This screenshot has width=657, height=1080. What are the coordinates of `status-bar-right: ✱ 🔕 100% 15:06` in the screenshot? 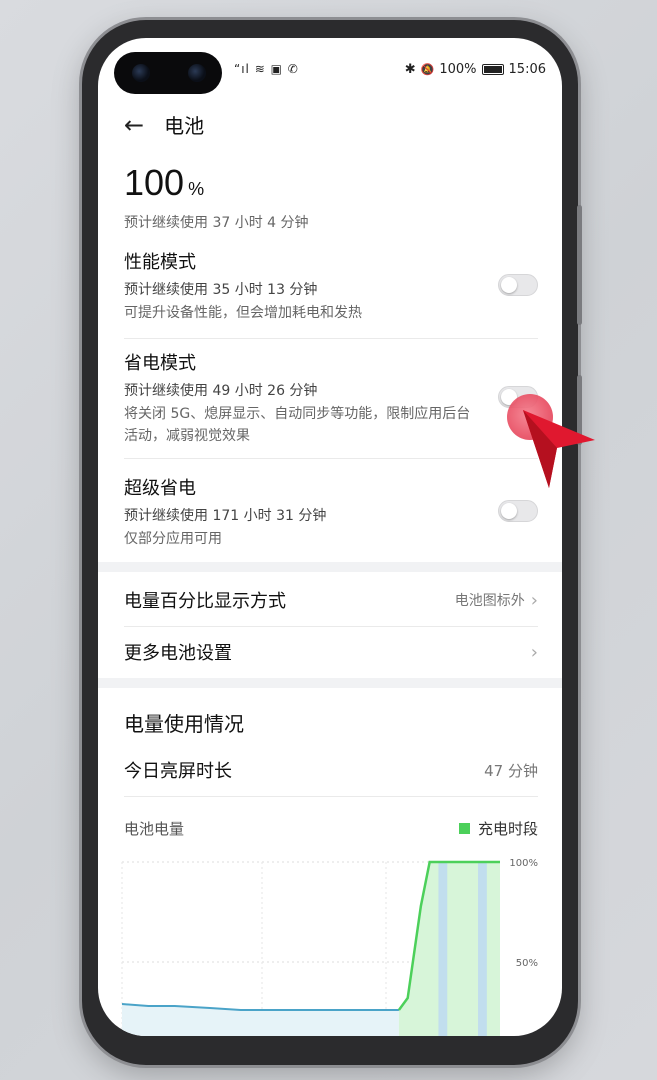 It's located at (475, 69).